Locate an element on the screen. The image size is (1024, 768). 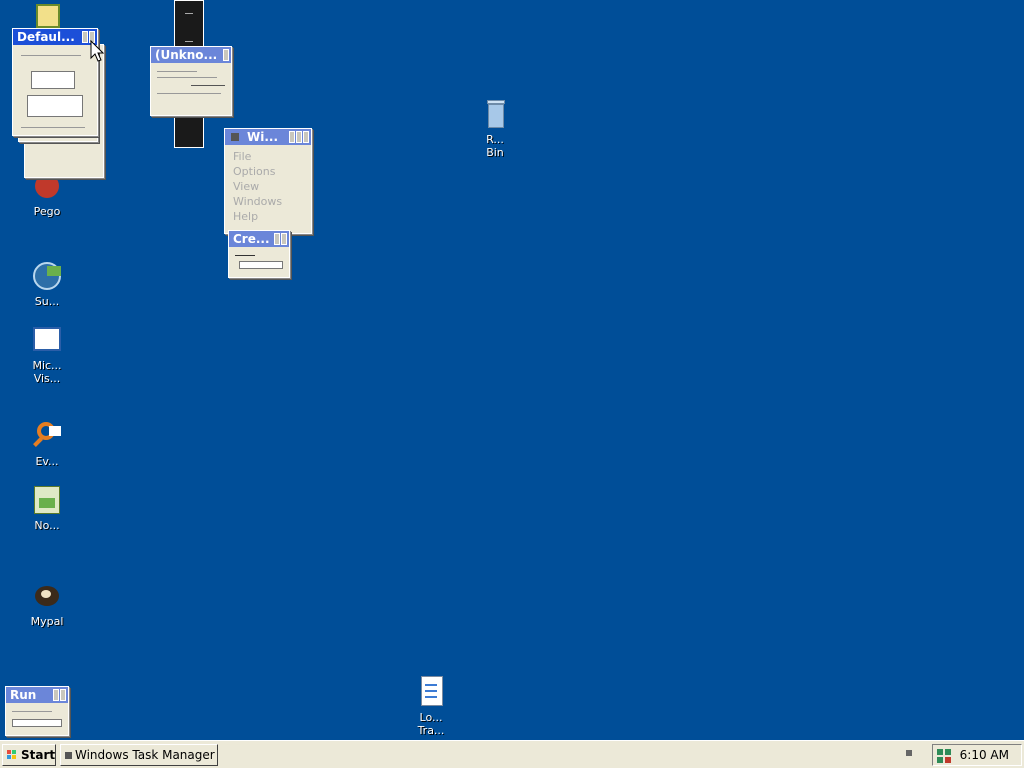
mouse-pointer-icon is located at coordinates (97, 51).